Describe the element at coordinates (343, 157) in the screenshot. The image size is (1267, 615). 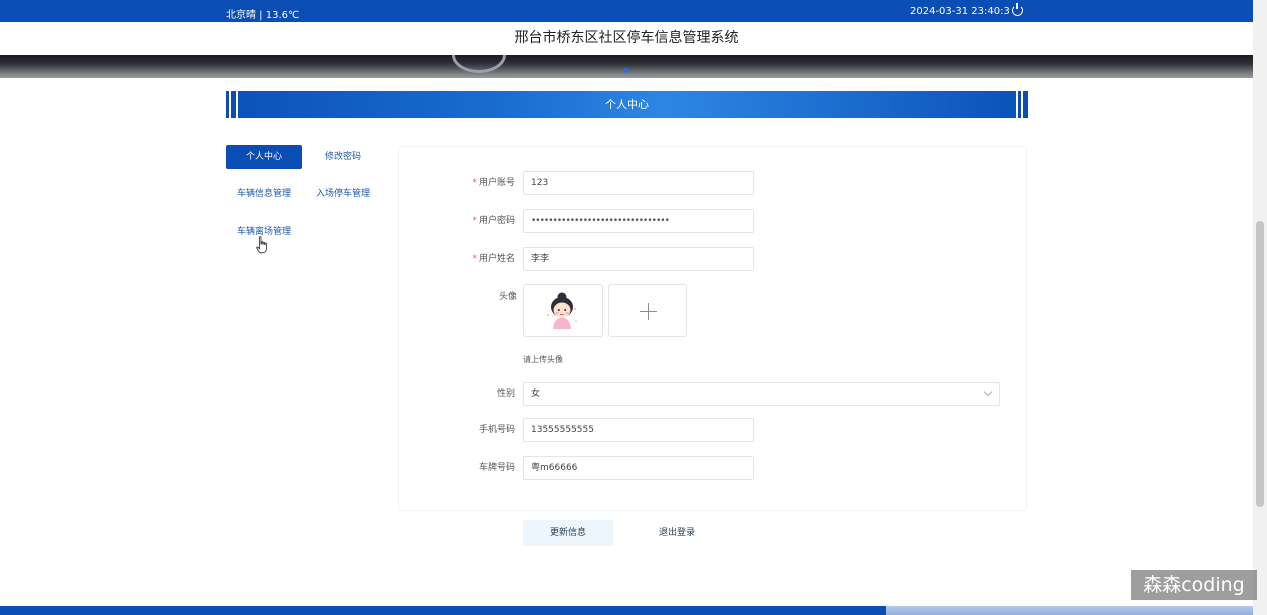
I see `menu-item-change-password: 修改密码` at that location.